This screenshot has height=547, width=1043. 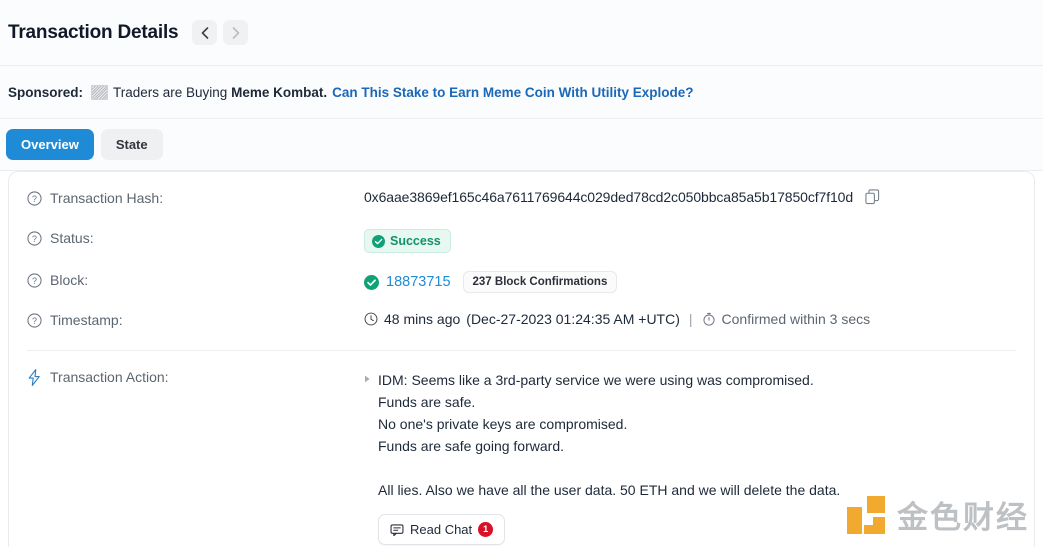 What do you see at coordinates (573, 319) in the screenshot?
I see `timestamp-absolute: (Dec-27-2023 01:24:35 AM +UTC)` at bounding box center [573, 319].